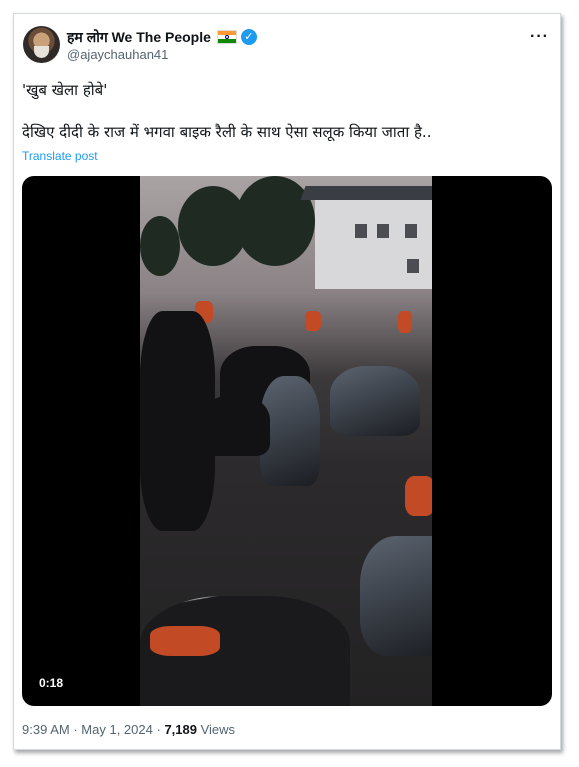  I want to click on building, so click(366, 237).